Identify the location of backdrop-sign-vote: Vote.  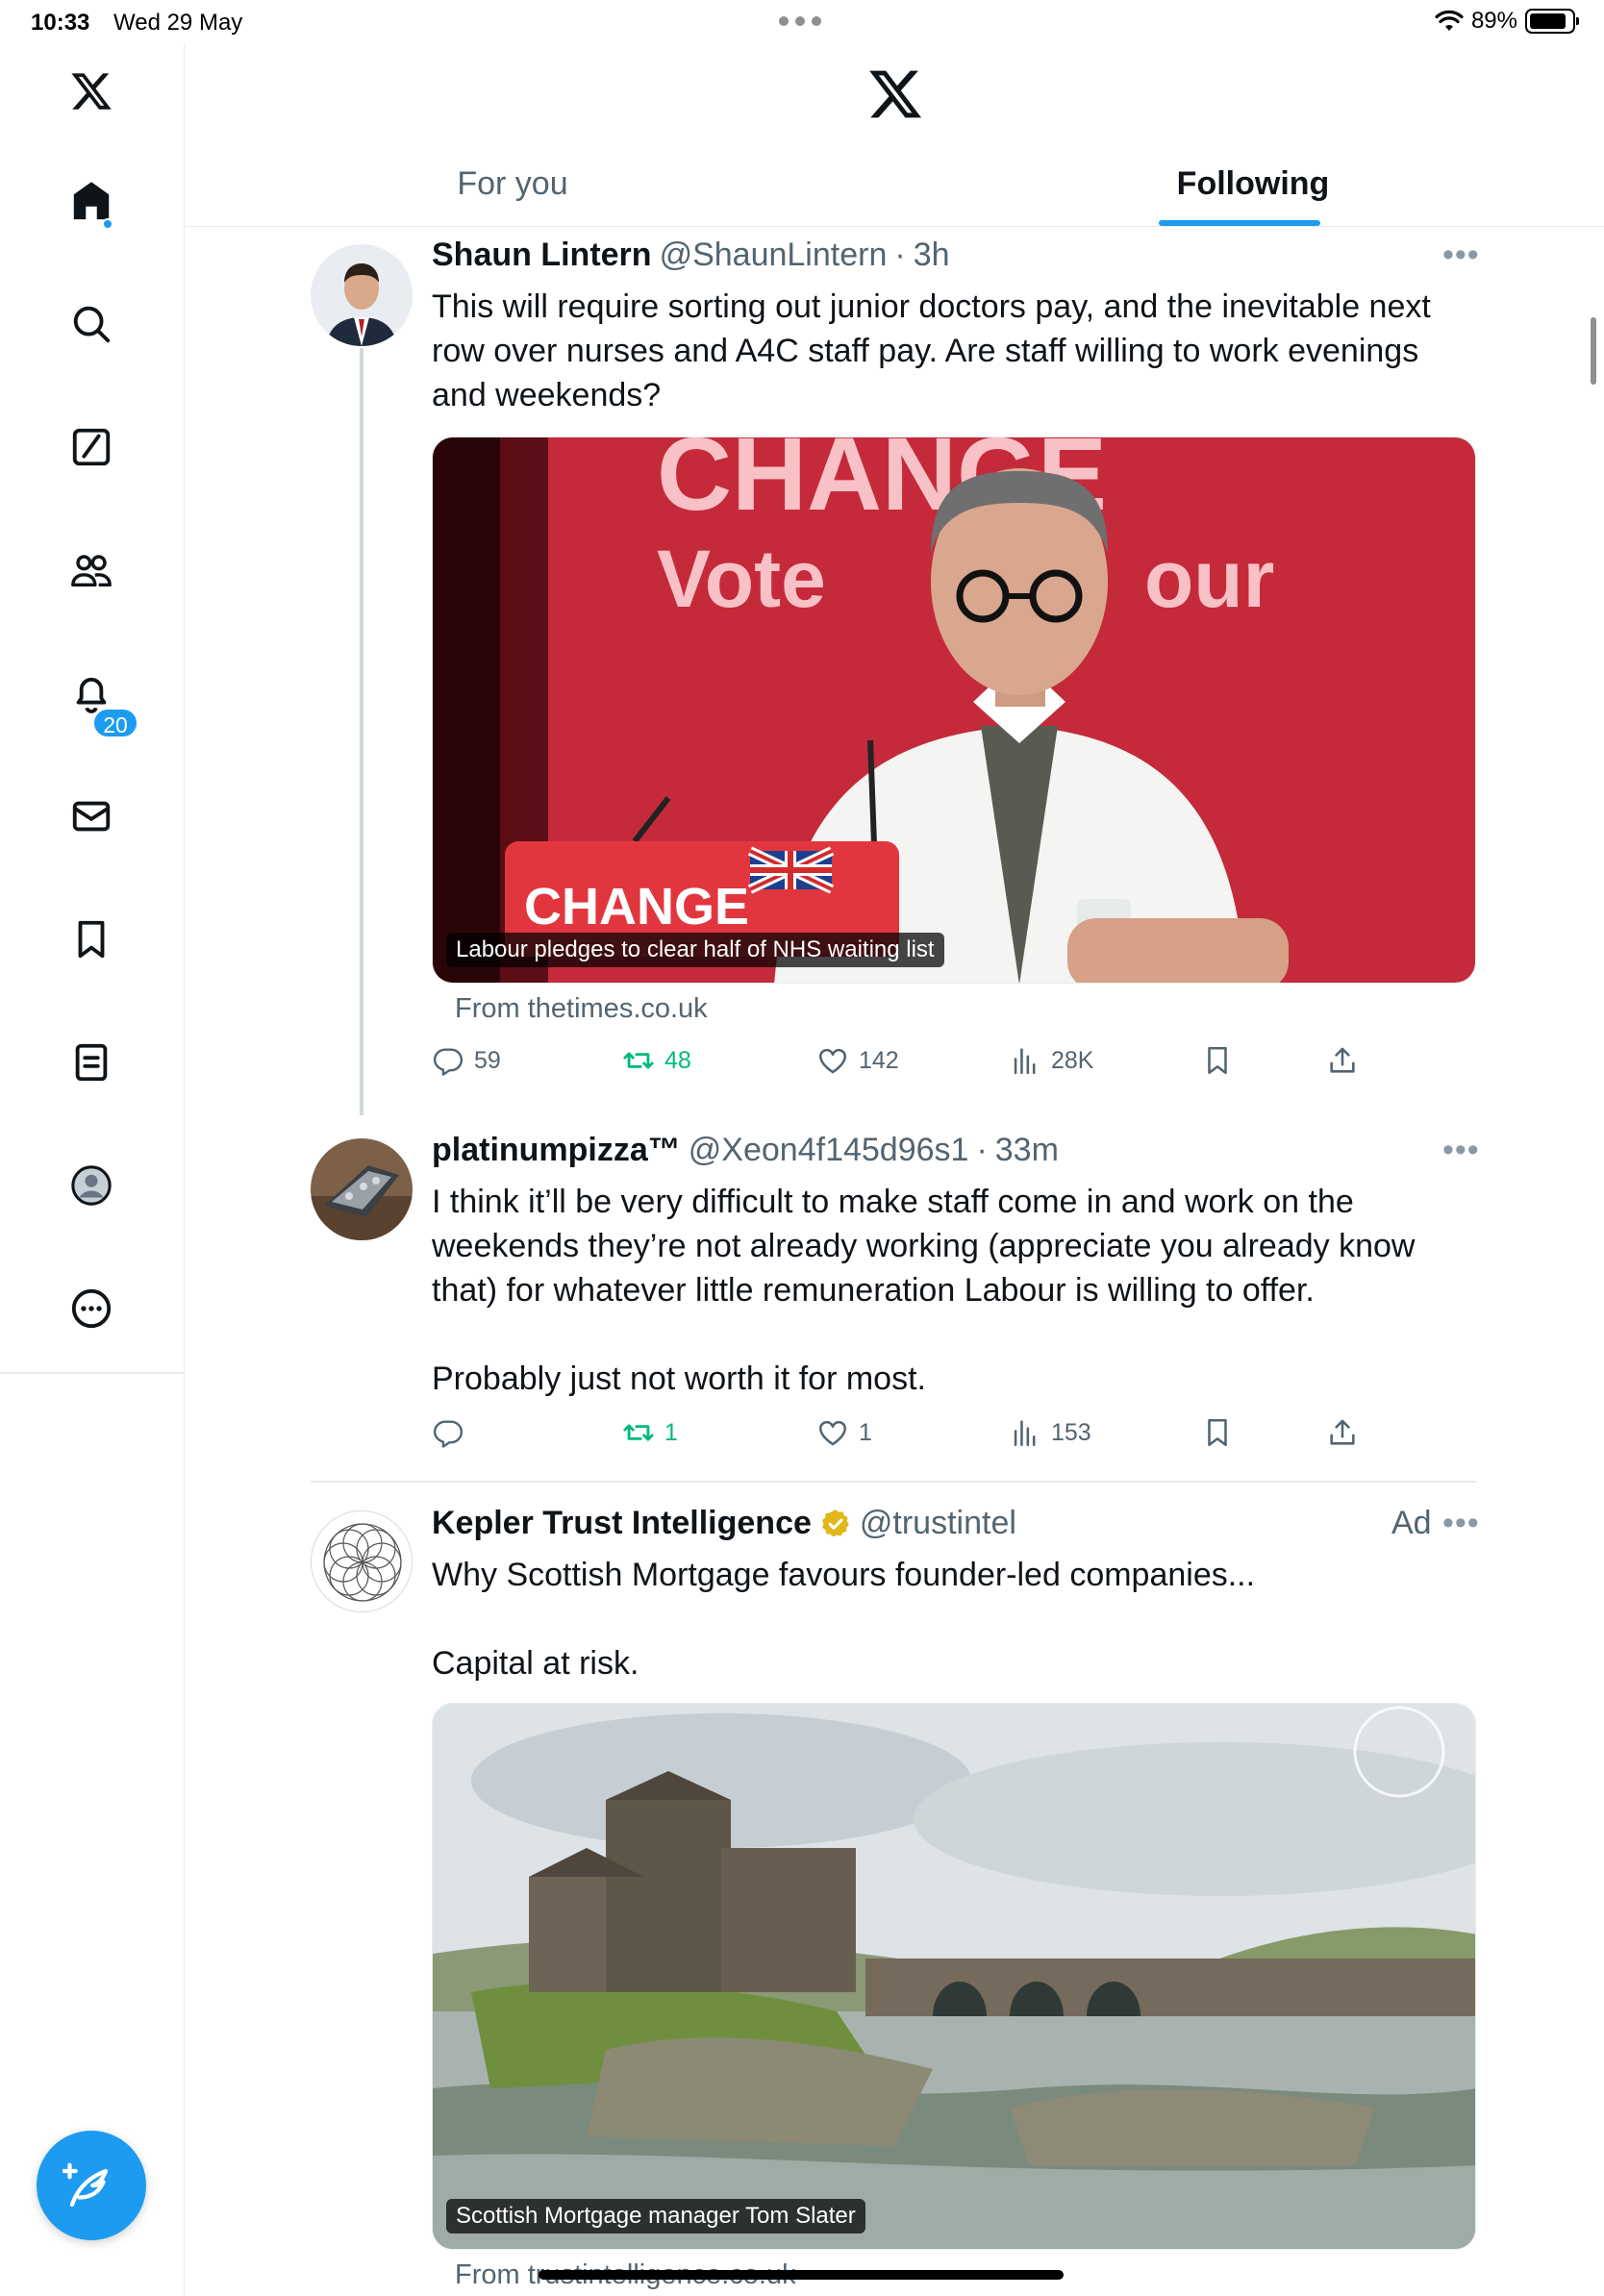
(741, 579).